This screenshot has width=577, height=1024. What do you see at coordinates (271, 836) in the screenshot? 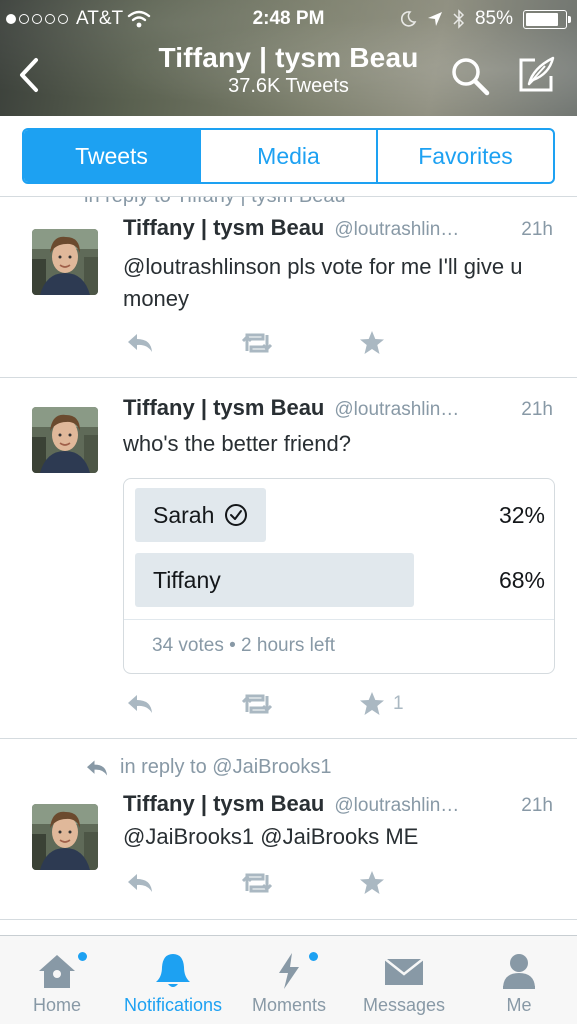
I see `tweet-text: @JaiBrooks1 @JaiBrooks ME` at bounding box center [271, 836].